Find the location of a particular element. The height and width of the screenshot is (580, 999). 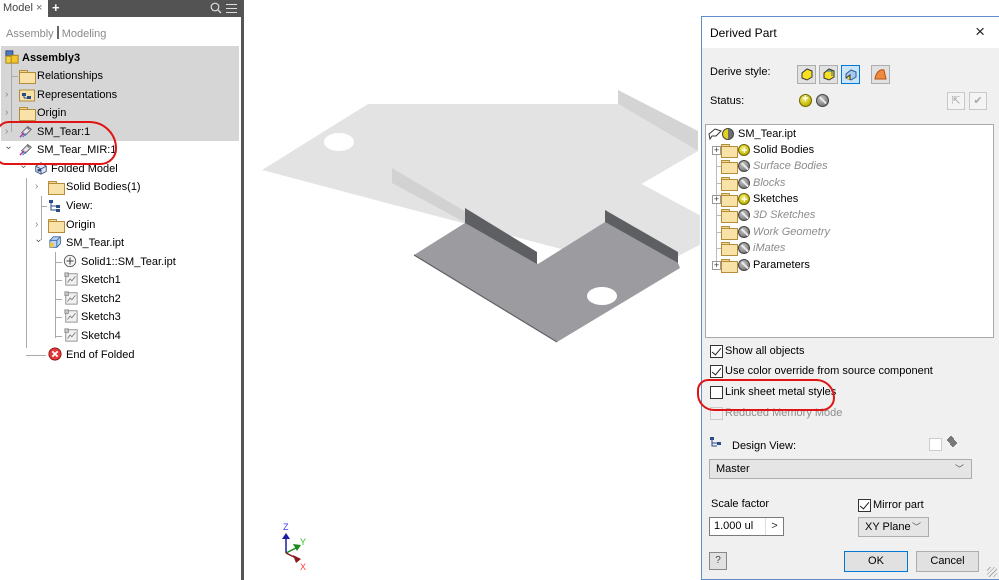

status-exclude-button is located at coordinates (822, 100).